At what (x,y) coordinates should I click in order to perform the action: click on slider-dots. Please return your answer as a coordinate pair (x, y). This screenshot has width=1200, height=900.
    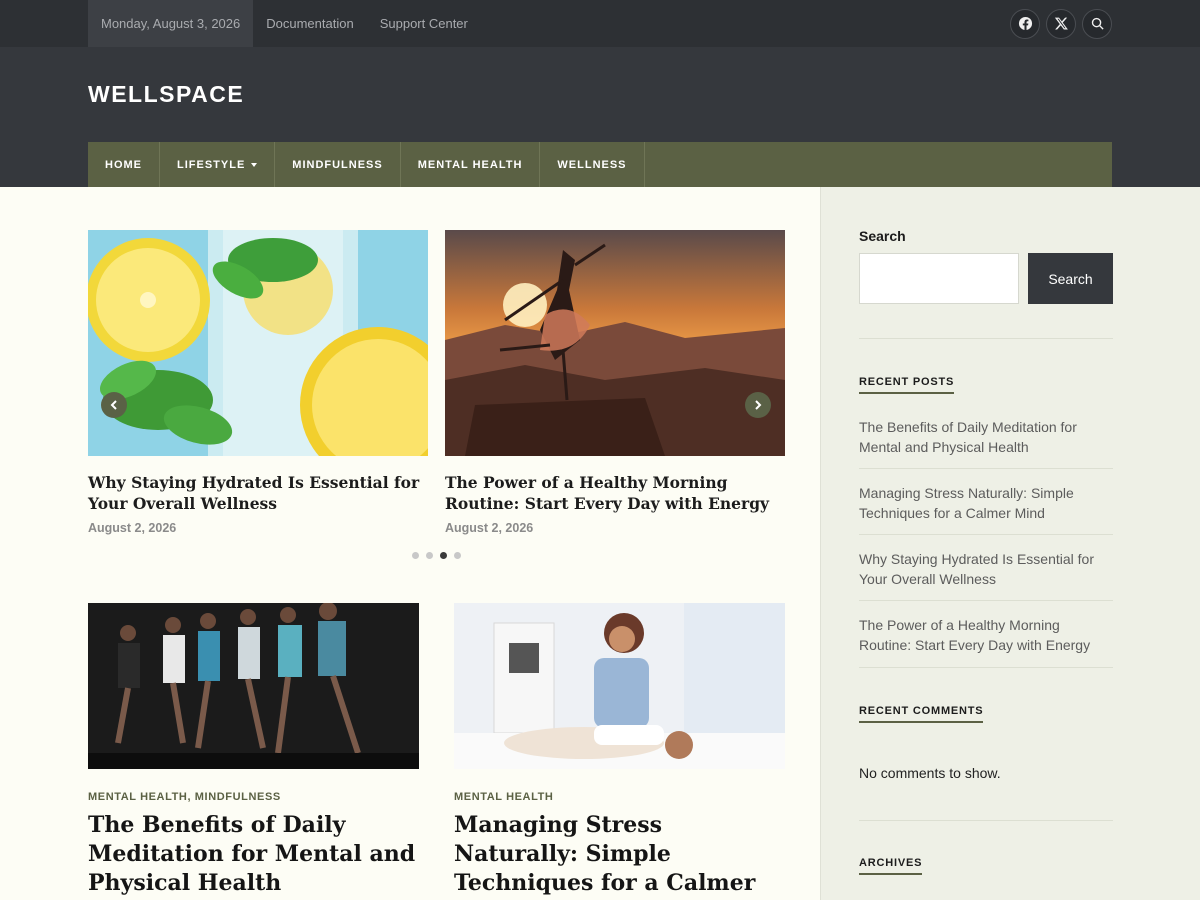
    Looking at the image, I should click on (436, 555).